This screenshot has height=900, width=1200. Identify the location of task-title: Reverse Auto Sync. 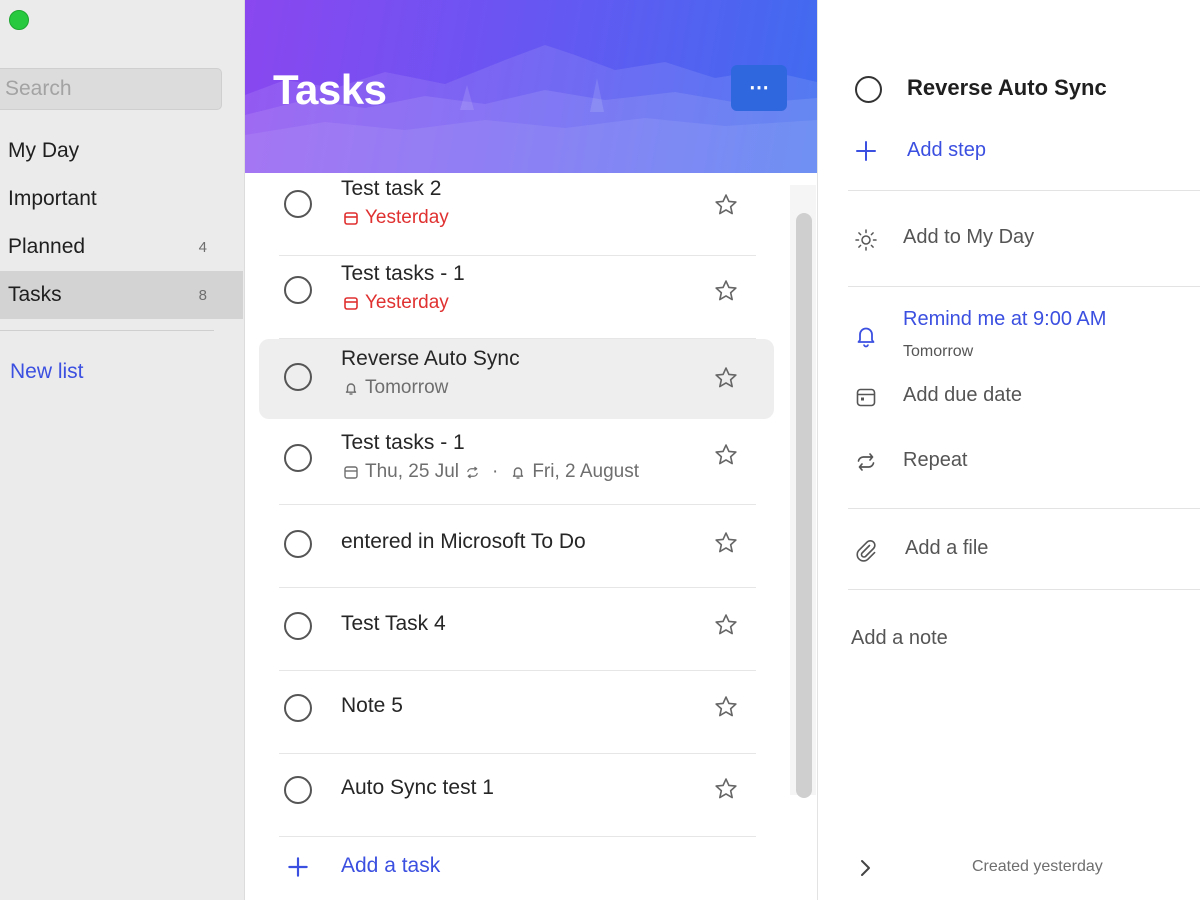
(430, 358).